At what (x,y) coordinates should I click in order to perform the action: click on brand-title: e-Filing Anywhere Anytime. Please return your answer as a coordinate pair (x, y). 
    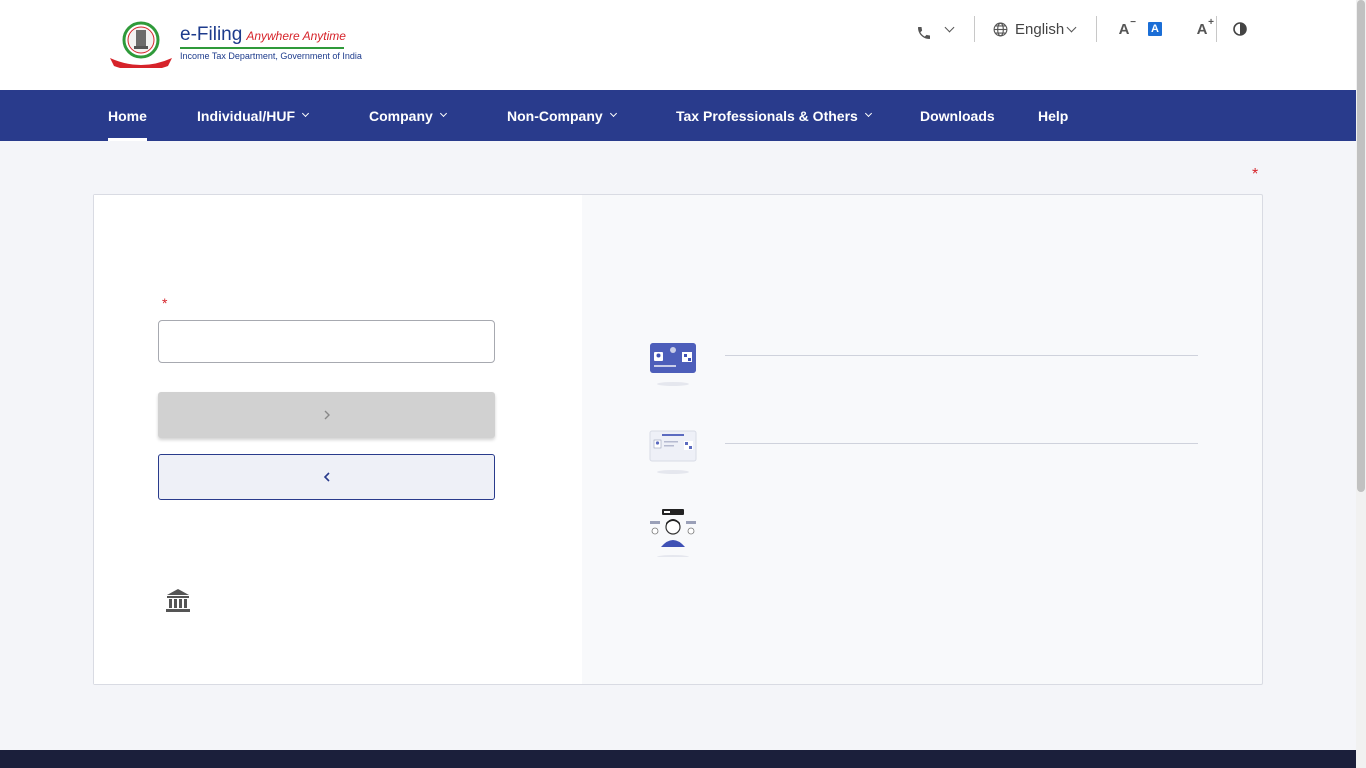
    Looking at the image, I should click on (263, 34).